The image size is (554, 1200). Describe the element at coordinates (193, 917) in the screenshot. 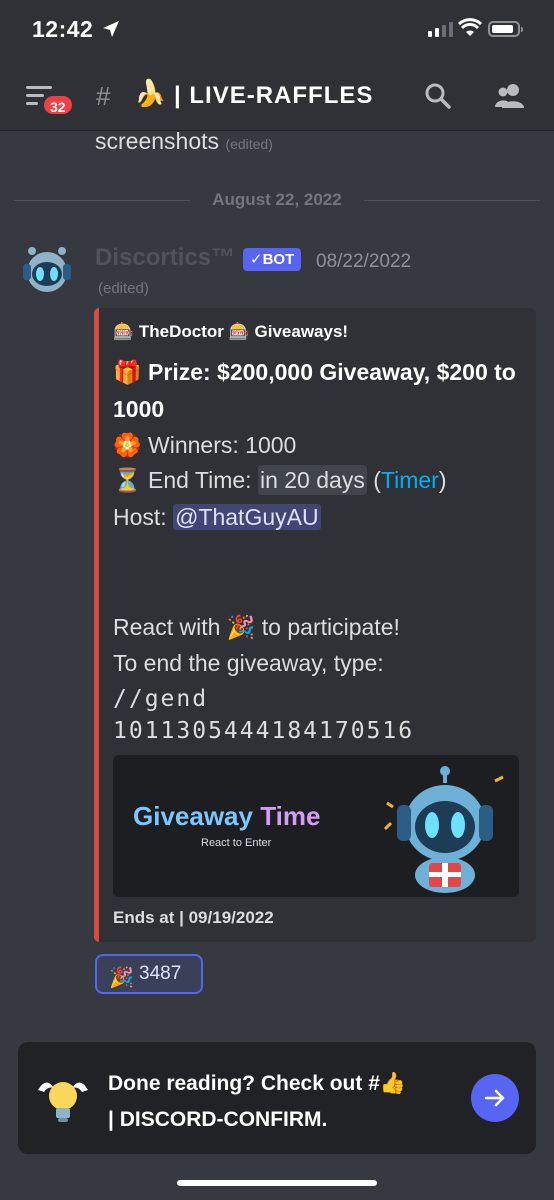

I see `embed-footer: Ends at | 09/19/2022` at that location.